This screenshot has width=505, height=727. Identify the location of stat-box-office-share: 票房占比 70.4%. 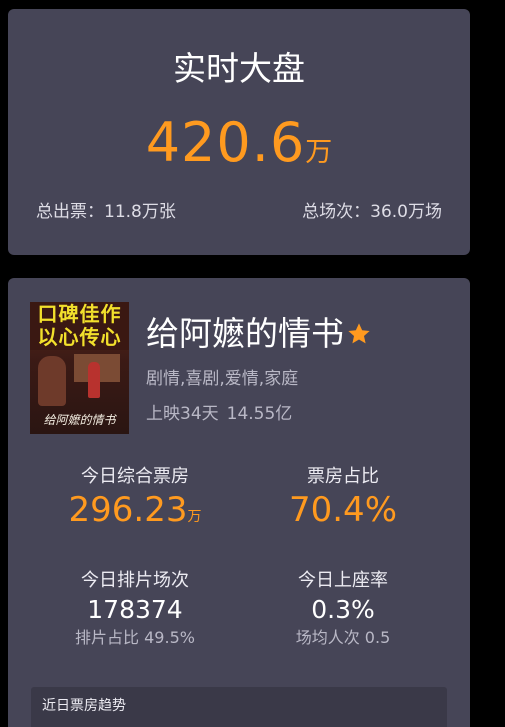
(343, 498).